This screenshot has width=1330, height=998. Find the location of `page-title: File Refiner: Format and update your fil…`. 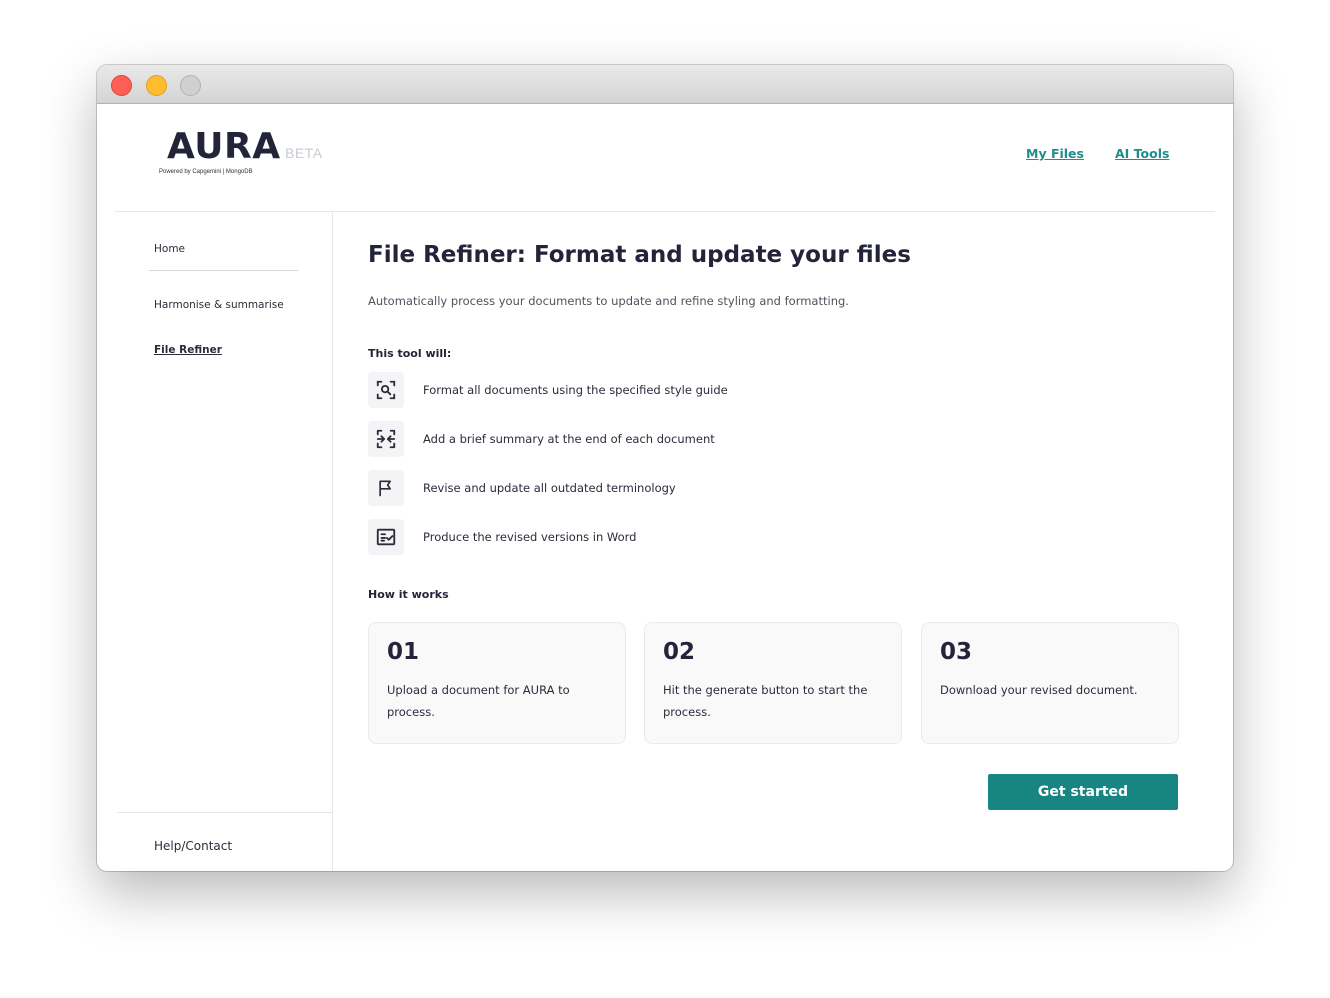

page-title: File Refiner: Format and update your fil… is located at coordinates (639, 255).